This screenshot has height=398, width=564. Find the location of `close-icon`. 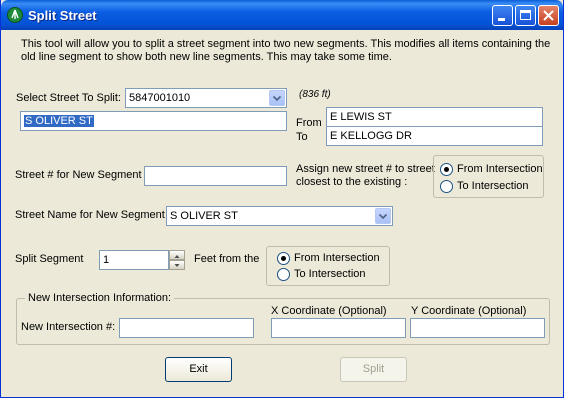

close-icon is located at coordinates (548, 15).